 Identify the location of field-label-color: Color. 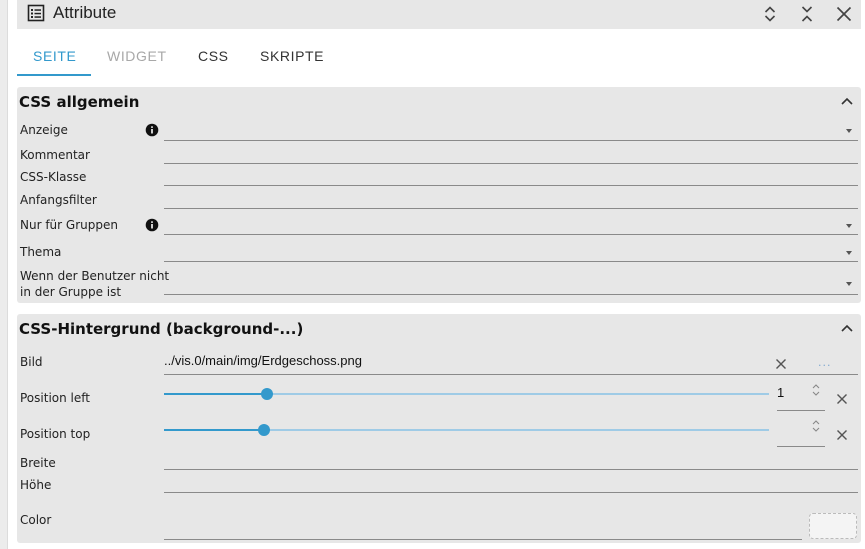
(36, 520).